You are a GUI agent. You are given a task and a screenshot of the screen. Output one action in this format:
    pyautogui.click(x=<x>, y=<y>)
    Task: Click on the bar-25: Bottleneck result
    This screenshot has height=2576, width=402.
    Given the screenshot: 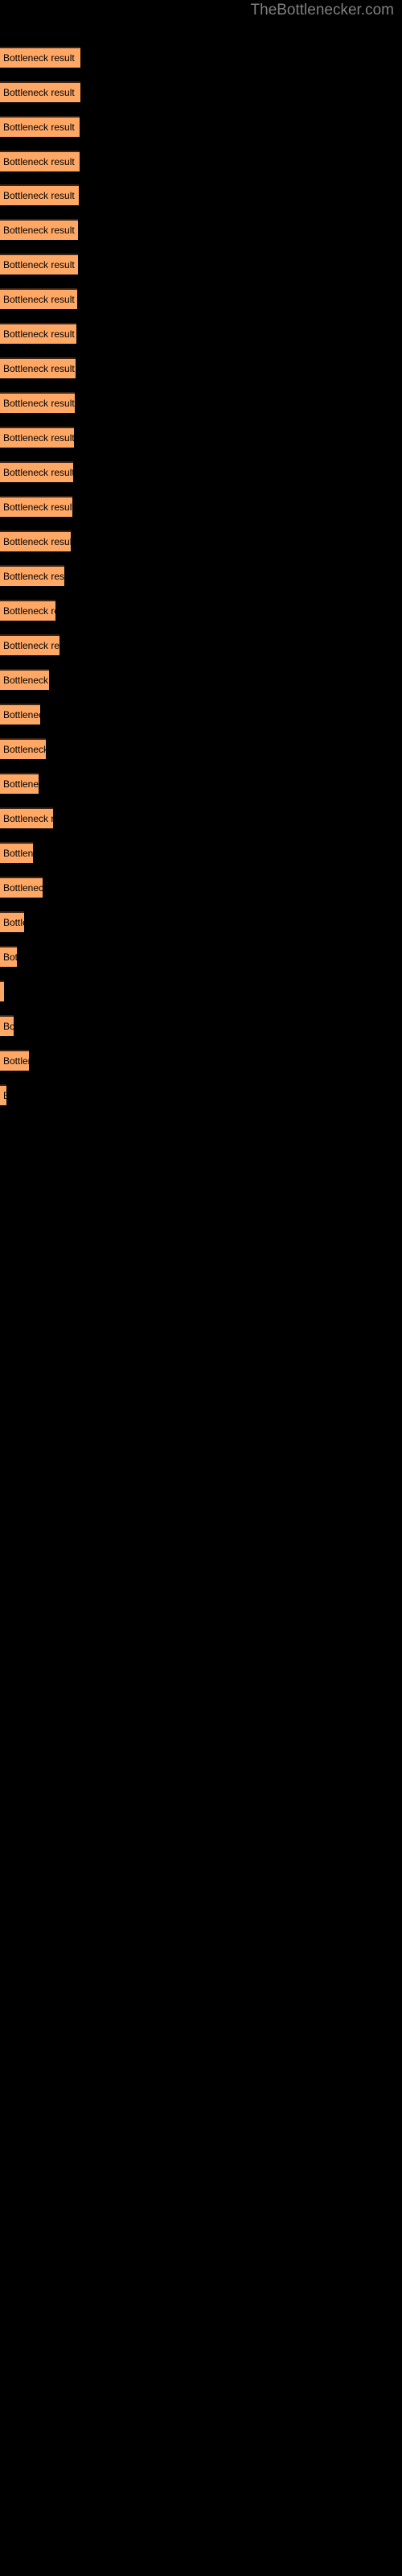 What is the action you would take?
    pyautogui.click(x=21, y=887)
    